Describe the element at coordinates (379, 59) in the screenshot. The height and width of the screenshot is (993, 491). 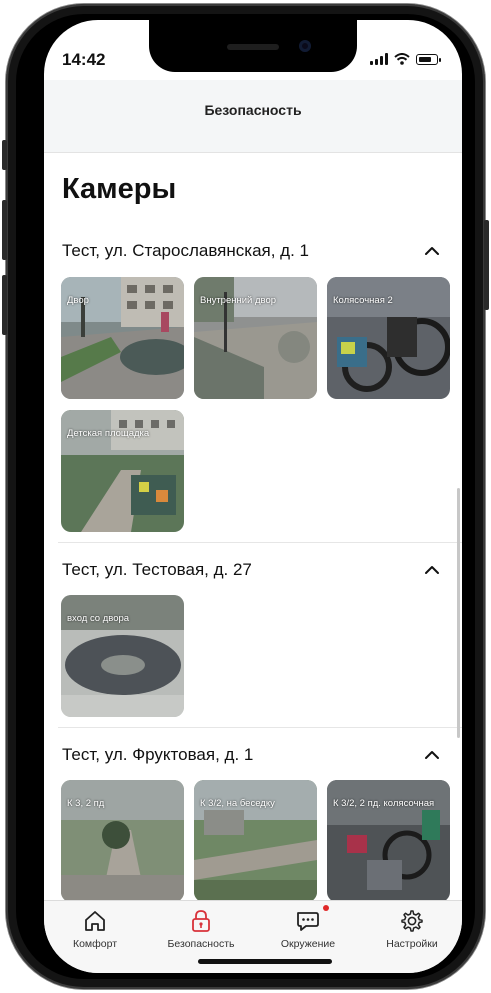
I see `signal-icon` at that location.